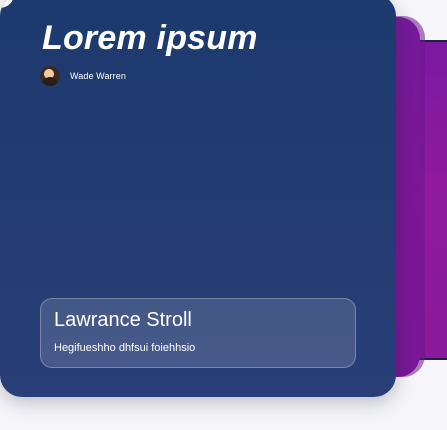 The image size is (447, 430). Describe the element at coordinates (410, 196) in the screenshot. I see `stacked-card-edge` at that location.